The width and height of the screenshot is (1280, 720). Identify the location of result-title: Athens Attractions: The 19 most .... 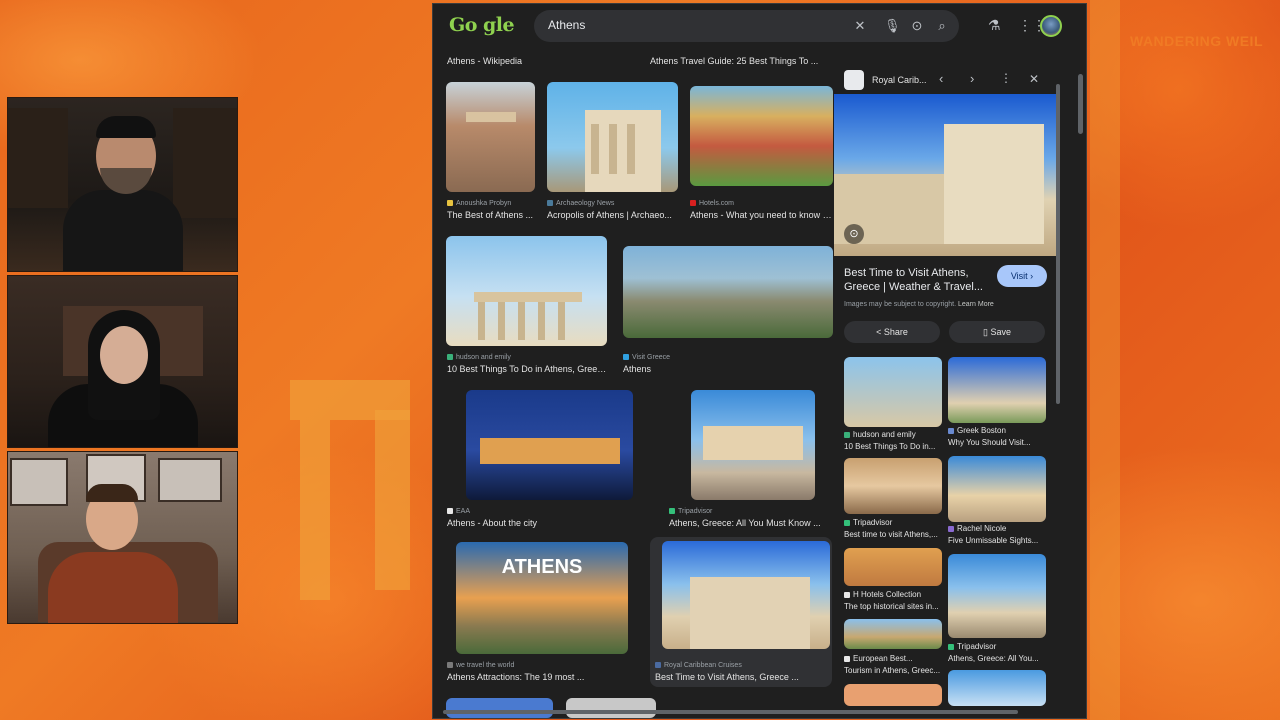
(537, 677).